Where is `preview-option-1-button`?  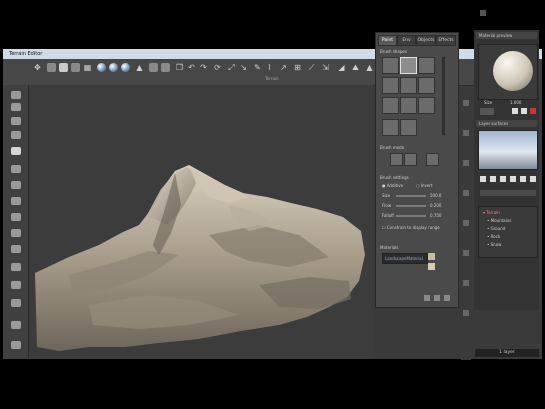
preview-option-1-button is located at coordinates (515, 111).